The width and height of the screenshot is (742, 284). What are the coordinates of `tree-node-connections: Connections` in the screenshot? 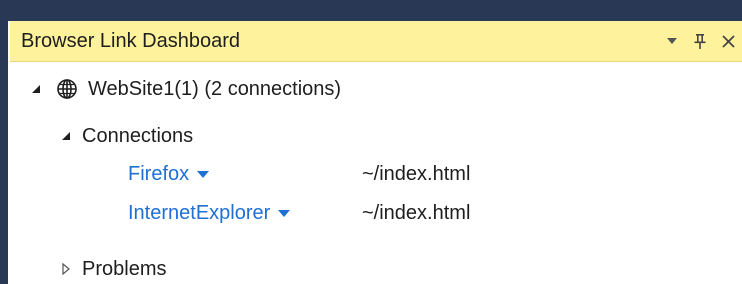 It's located at (125, 136).